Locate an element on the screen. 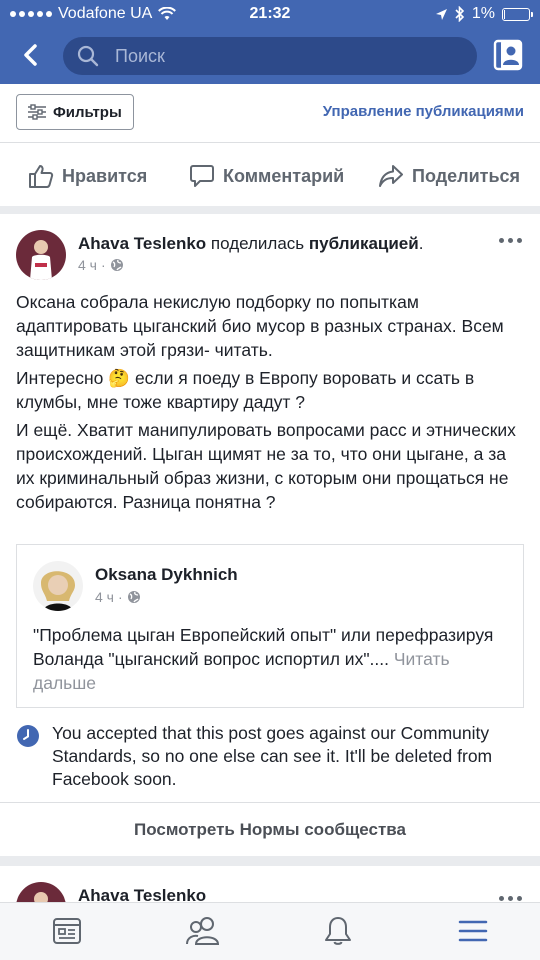 This screenshot has width=540, height=960. post-header-line: Ahava Teslenko поделилась публикацией. is located at coordinates (250, 244).